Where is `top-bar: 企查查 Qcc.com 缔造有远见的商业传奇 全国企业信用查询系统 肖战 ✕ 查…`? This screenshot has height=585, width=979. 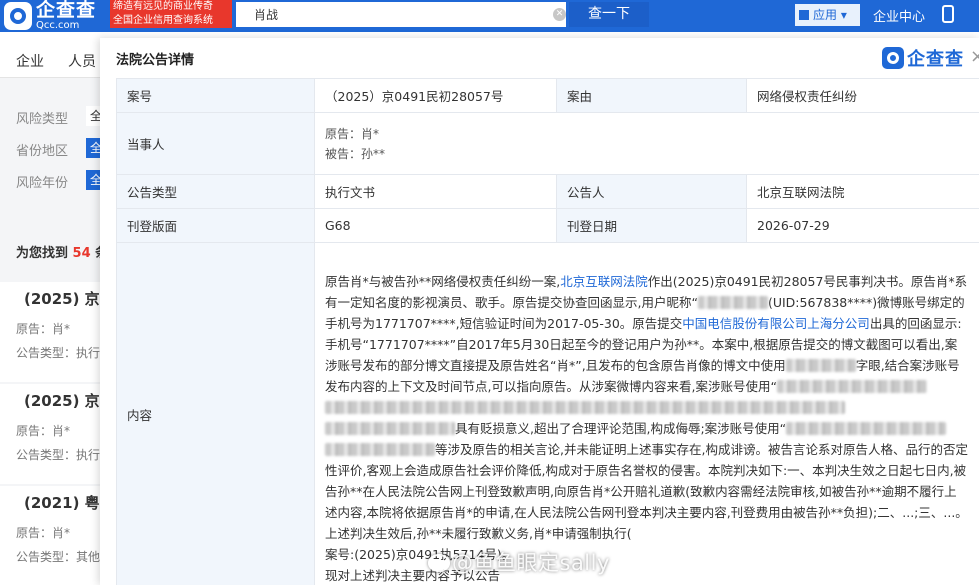 top-bar: 企查查 Qcc.com 缔造有远见的商业传奇 全国企业信用查询系统 肖战 ✕ 查… is located at coordinates (489, 16).